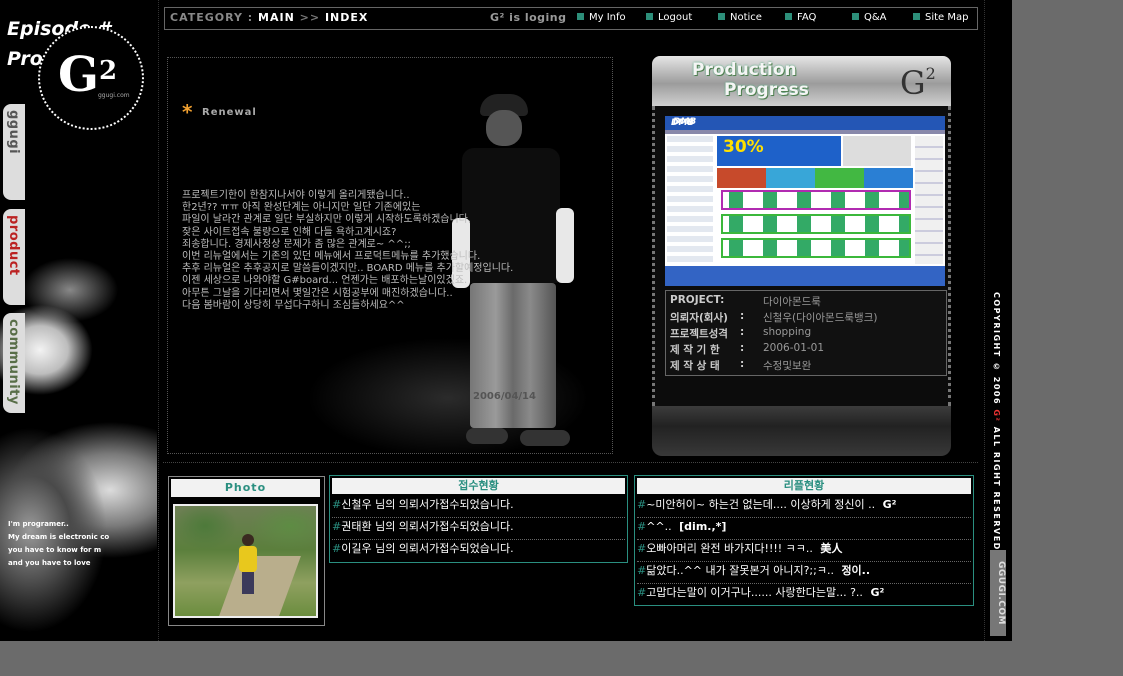 This screenshot has width=1123, height=676. I want to click on request-status-title: 접수현황, so click(478, 486).